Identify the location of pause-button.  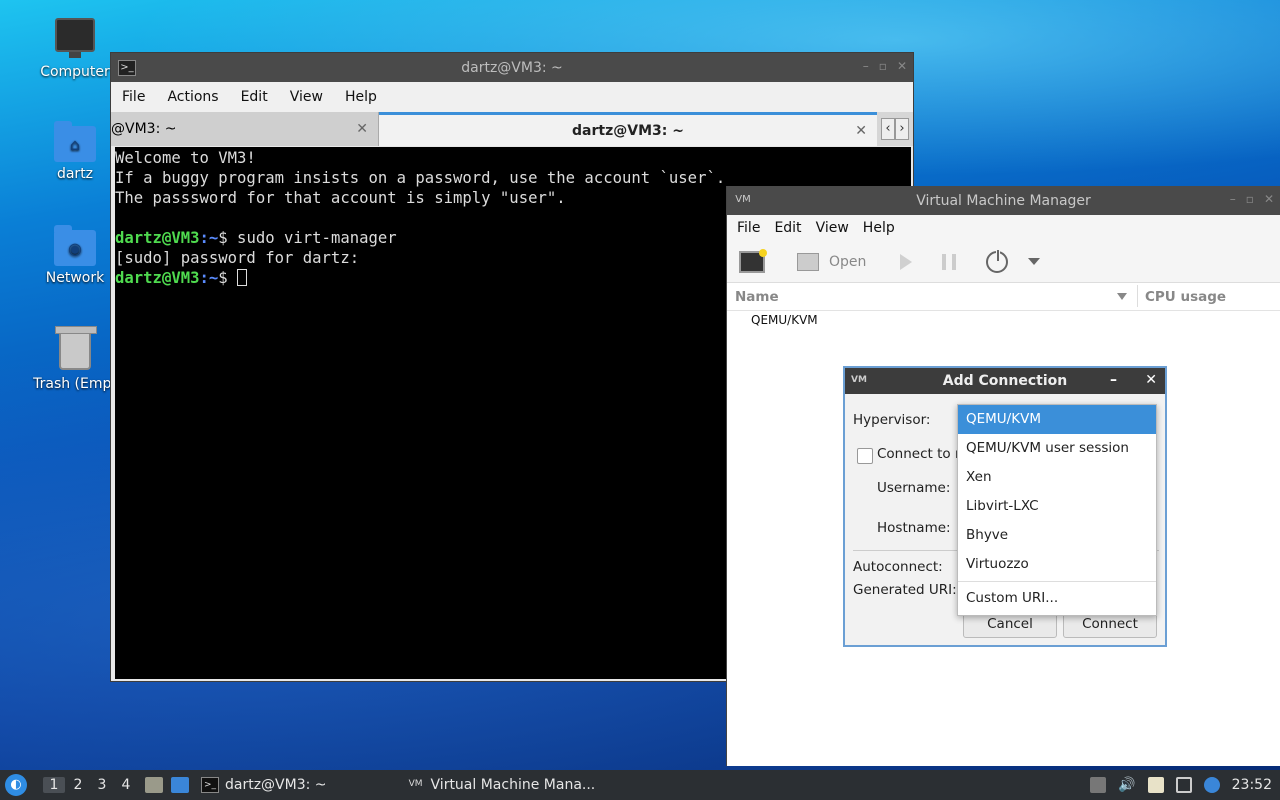
(949, 261).